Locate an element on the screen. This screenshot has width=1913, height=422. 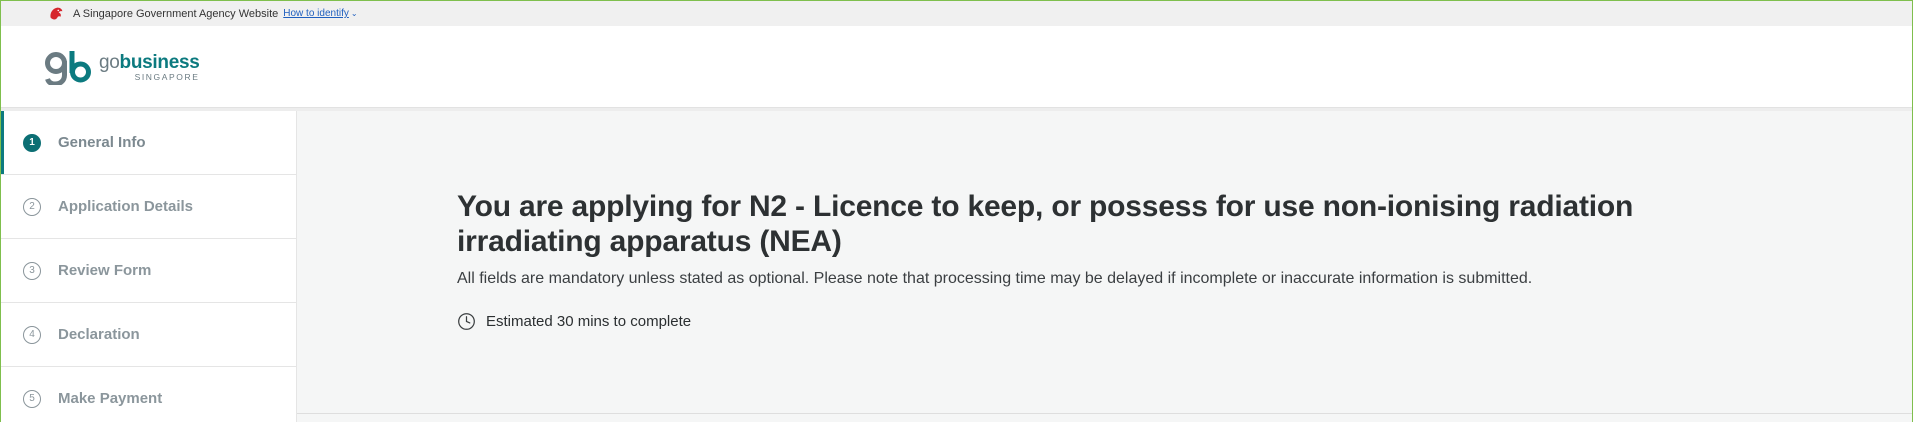
step-label: Application Details is located at coordinates (126, 206).